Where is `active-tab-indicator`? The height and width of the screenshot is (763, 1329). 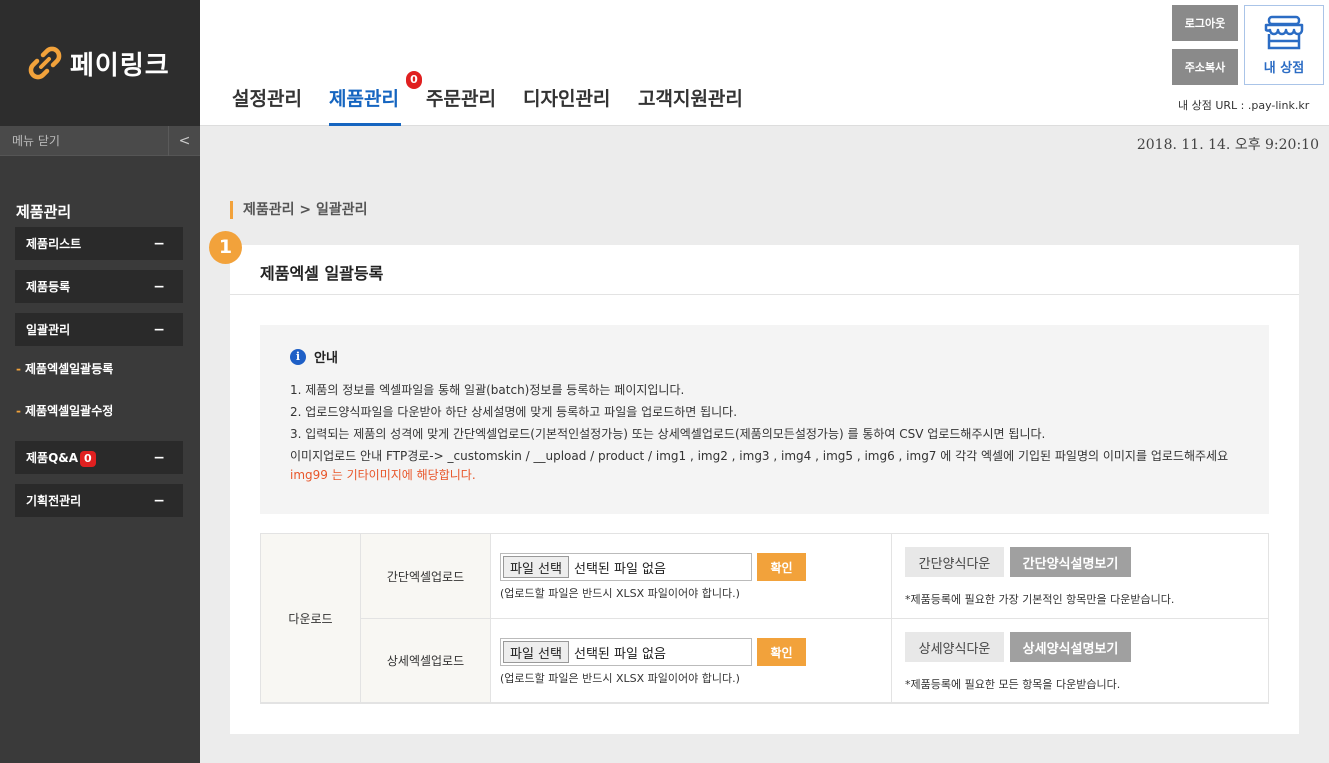 active-tab-indicator is located at coordinates (365, 124).